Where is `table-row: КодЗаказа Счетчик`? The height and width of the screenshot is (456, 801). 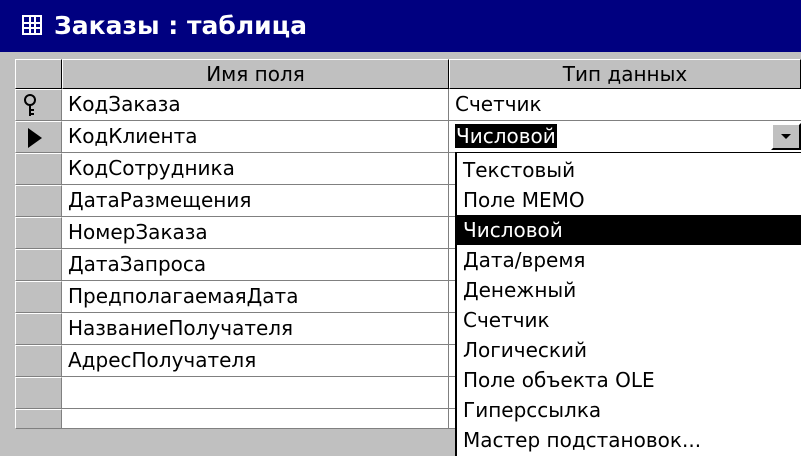
table-row: КодЗаказа Счетчик is located at coordinates (408, 105).